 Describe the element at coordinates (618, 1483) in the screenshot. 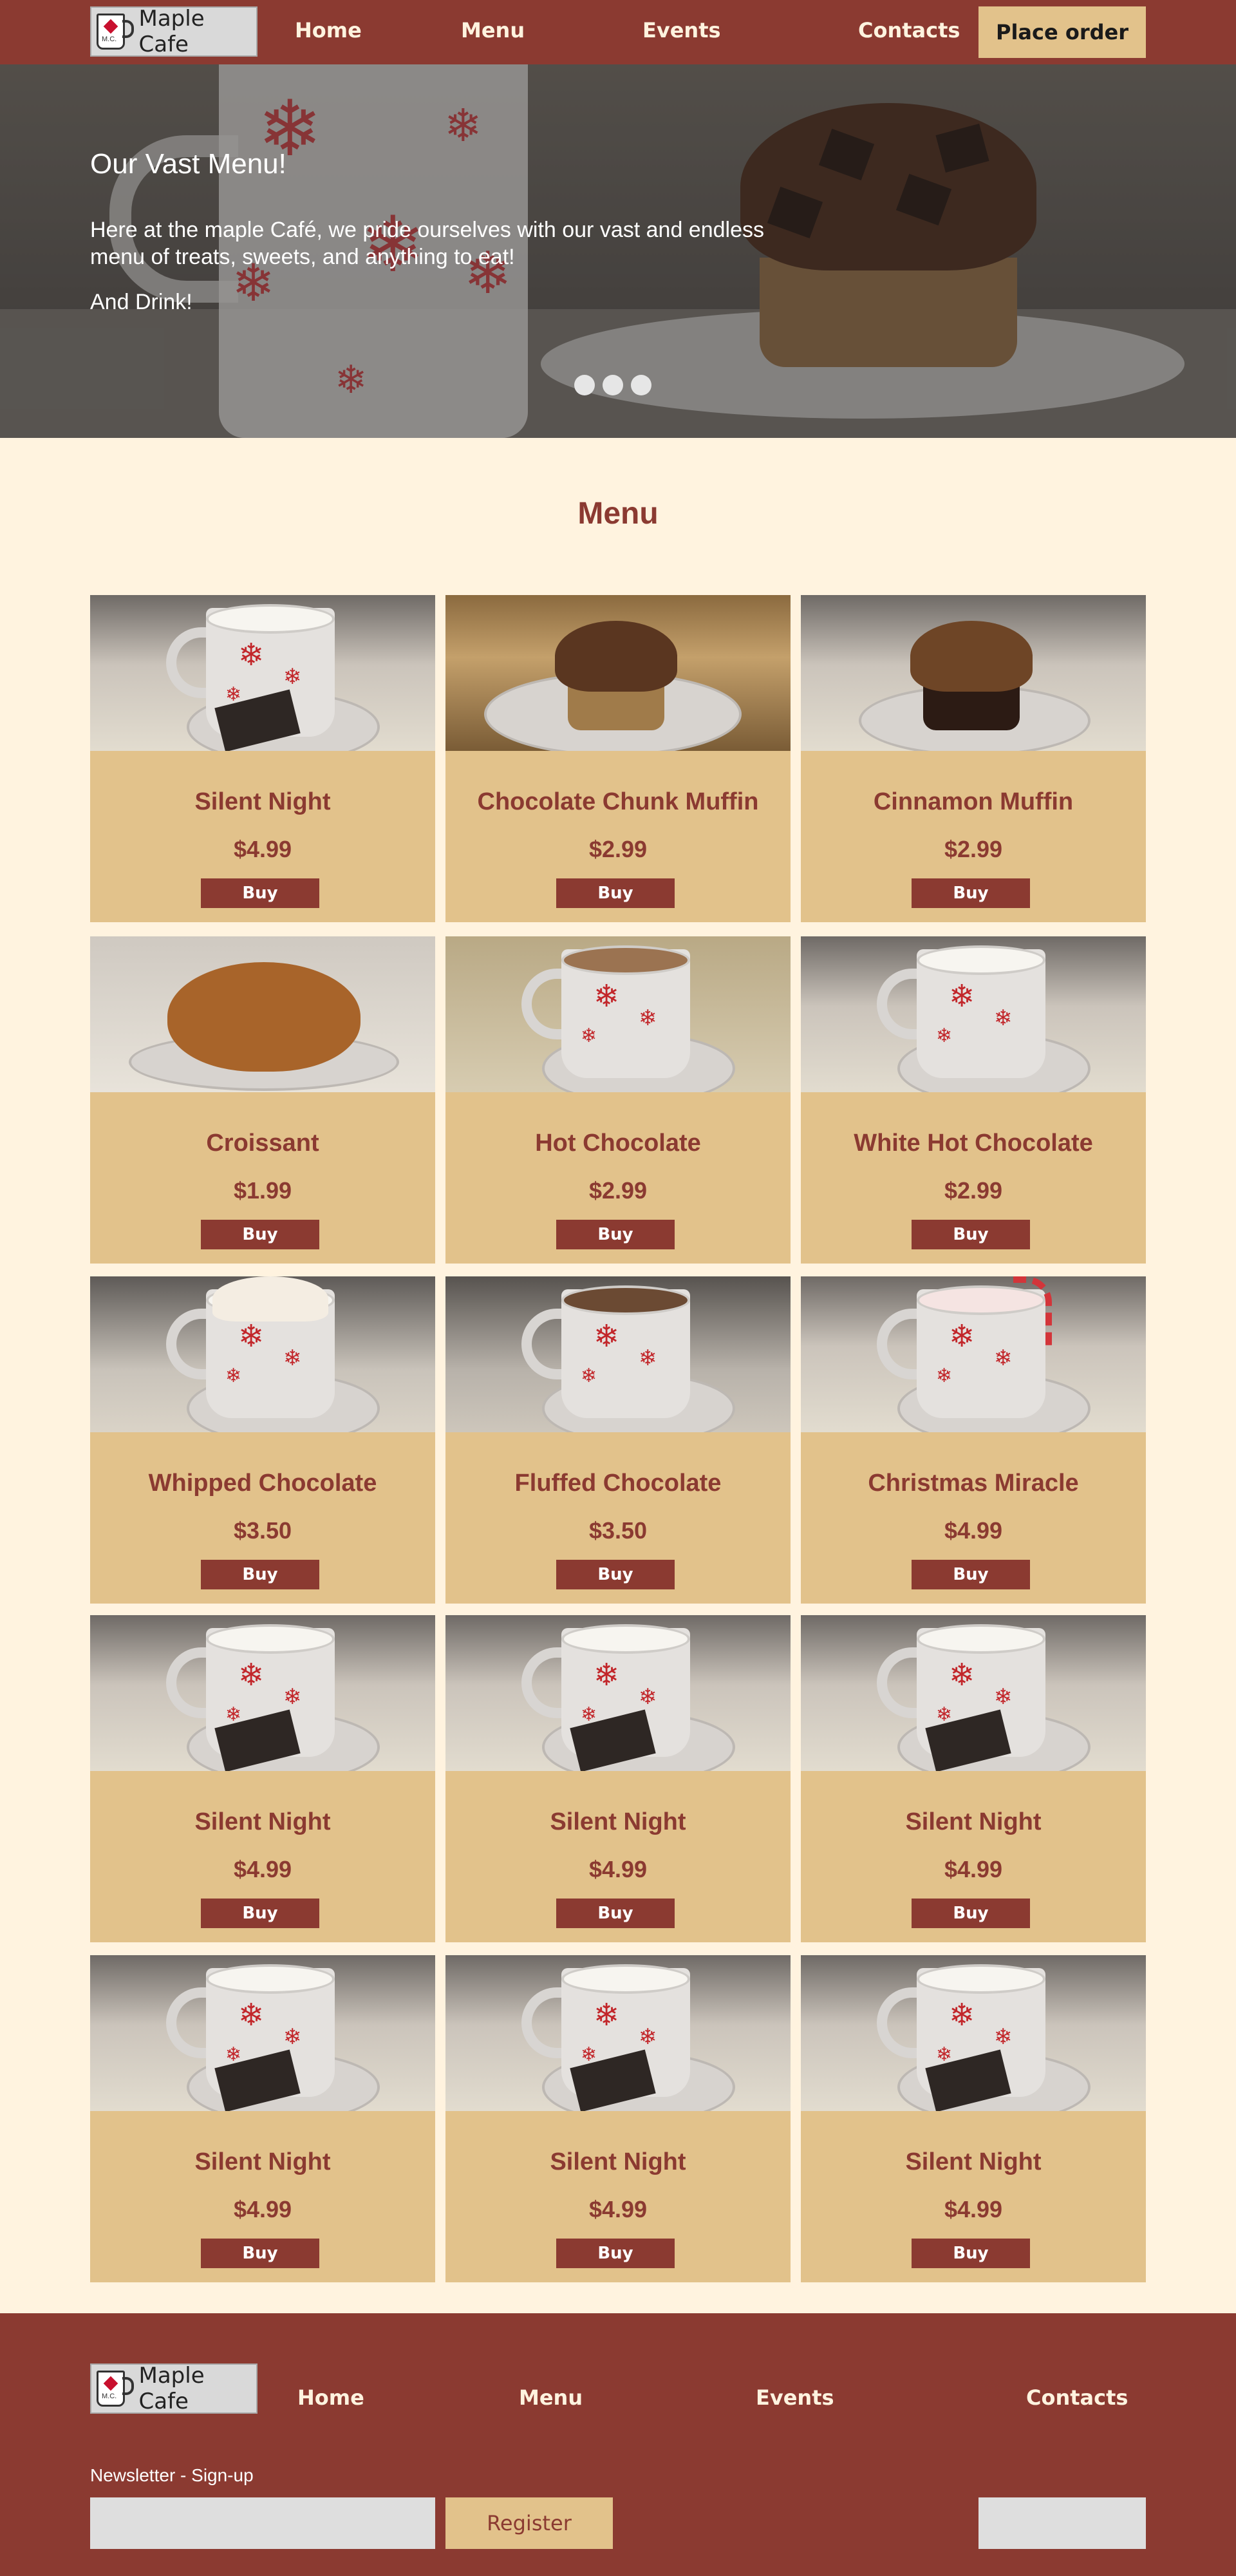

I see `menu-item-name: Fluffed Chocolate` at that location.